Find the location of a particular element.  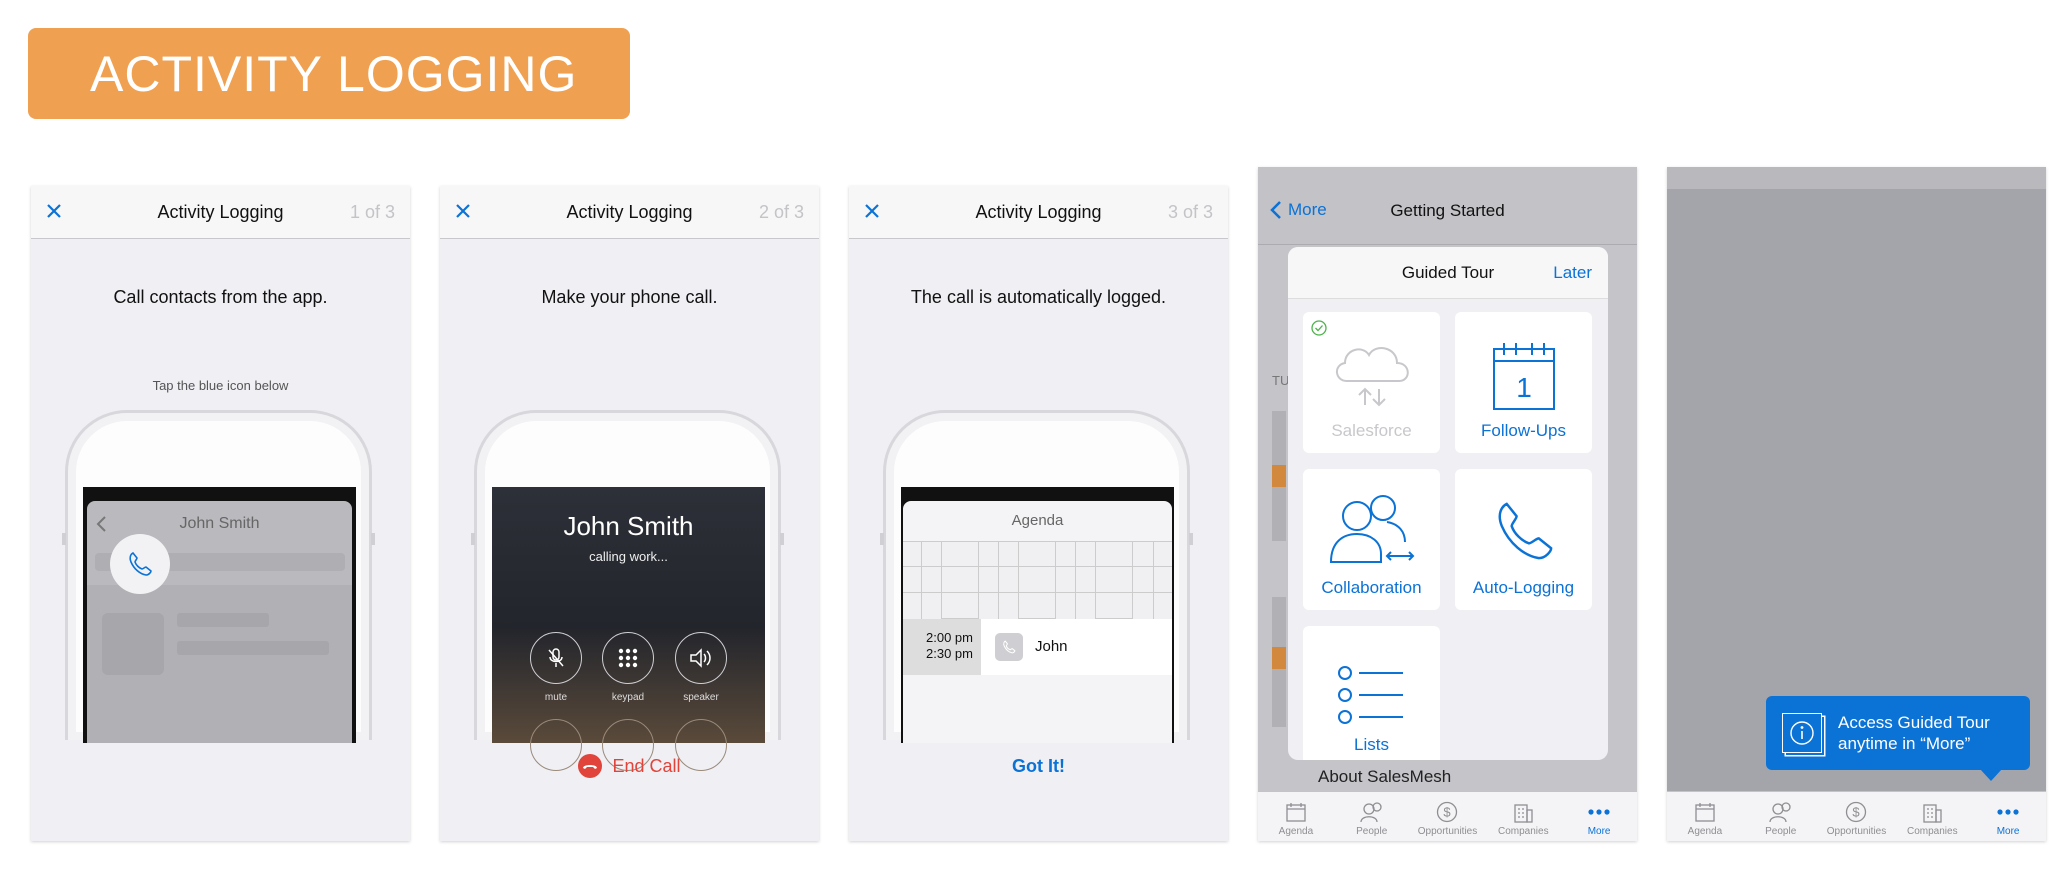

tile-auto-logging: Auto-Logging is located at coordinates (1523, 539).